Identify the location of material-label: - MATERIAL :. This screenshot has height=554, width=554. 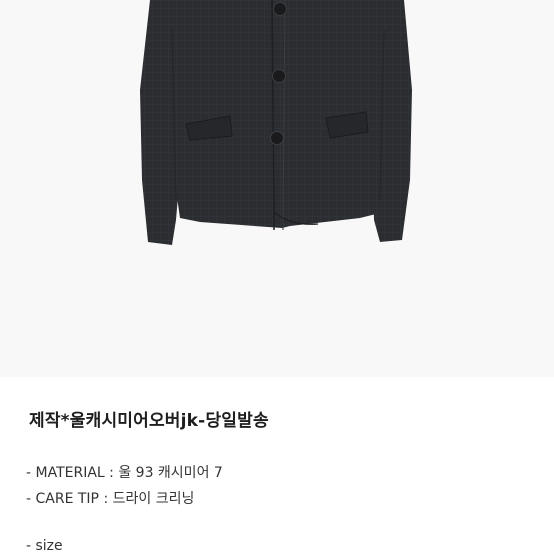
(72, 473).